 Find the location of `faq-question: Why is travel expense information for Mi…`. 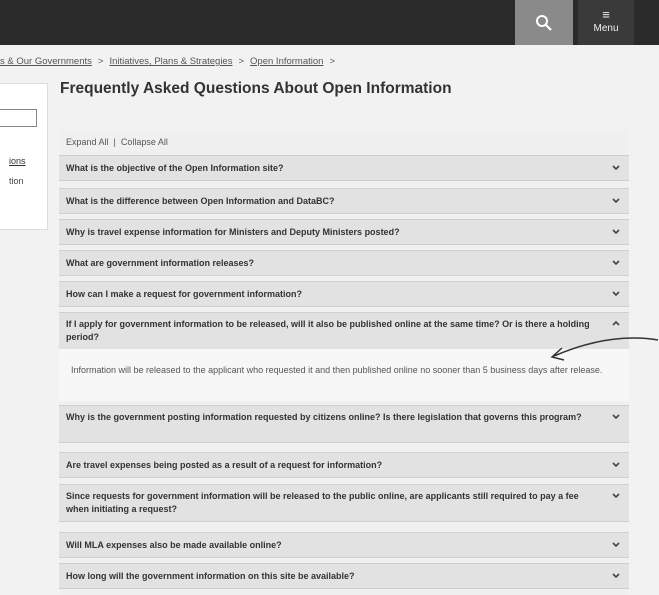

faq-question: Why is travel expense information for Mi… is located at coordinates (233, 232).